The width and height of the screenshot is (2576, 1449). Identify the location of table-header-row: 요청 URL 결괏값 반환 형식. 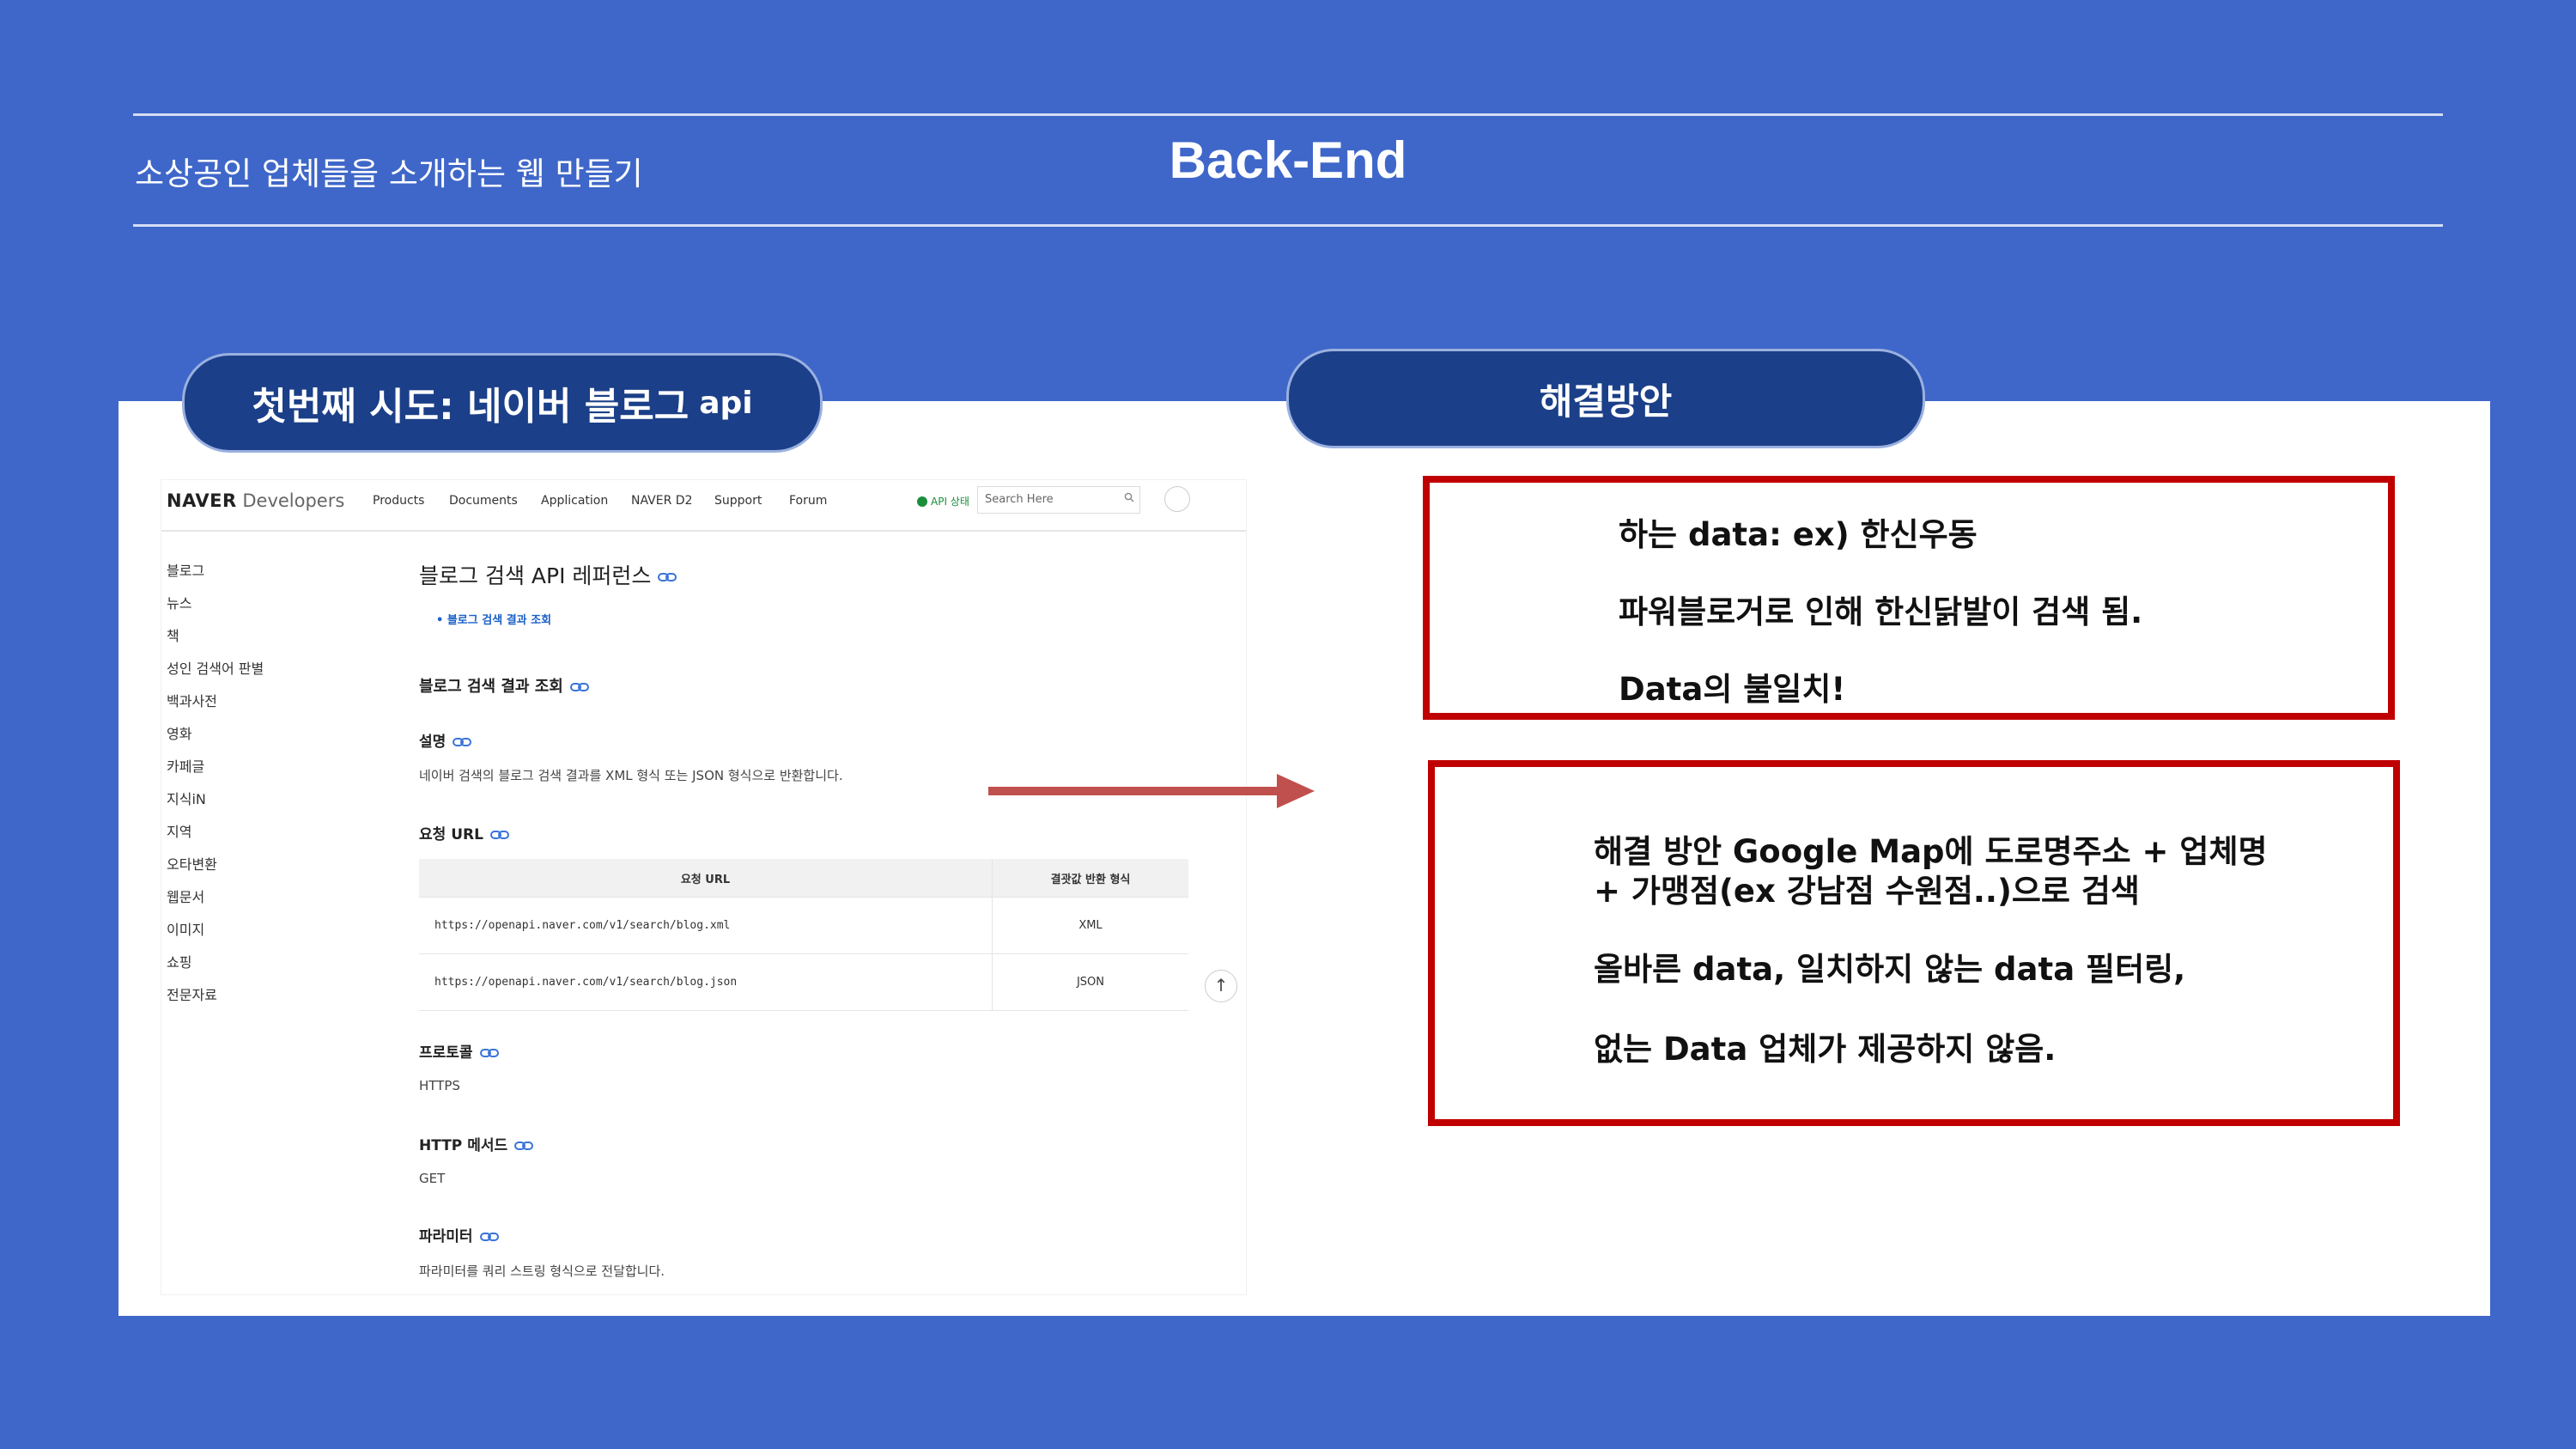
(803, 878).